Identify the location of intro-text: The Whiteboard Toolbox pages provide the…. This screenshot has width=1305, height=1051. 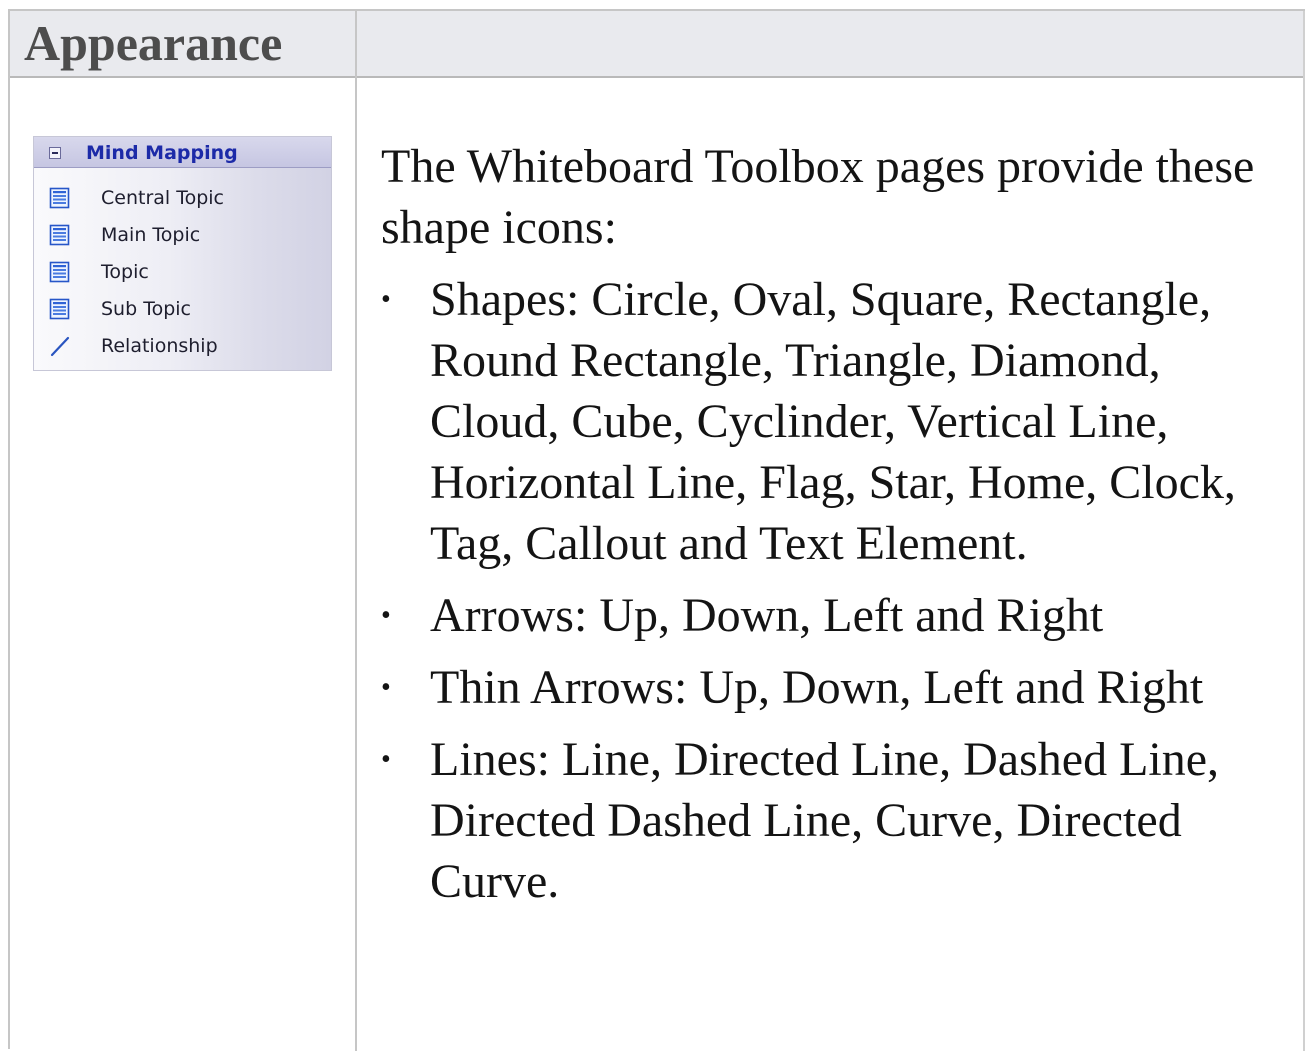
(818, 197).